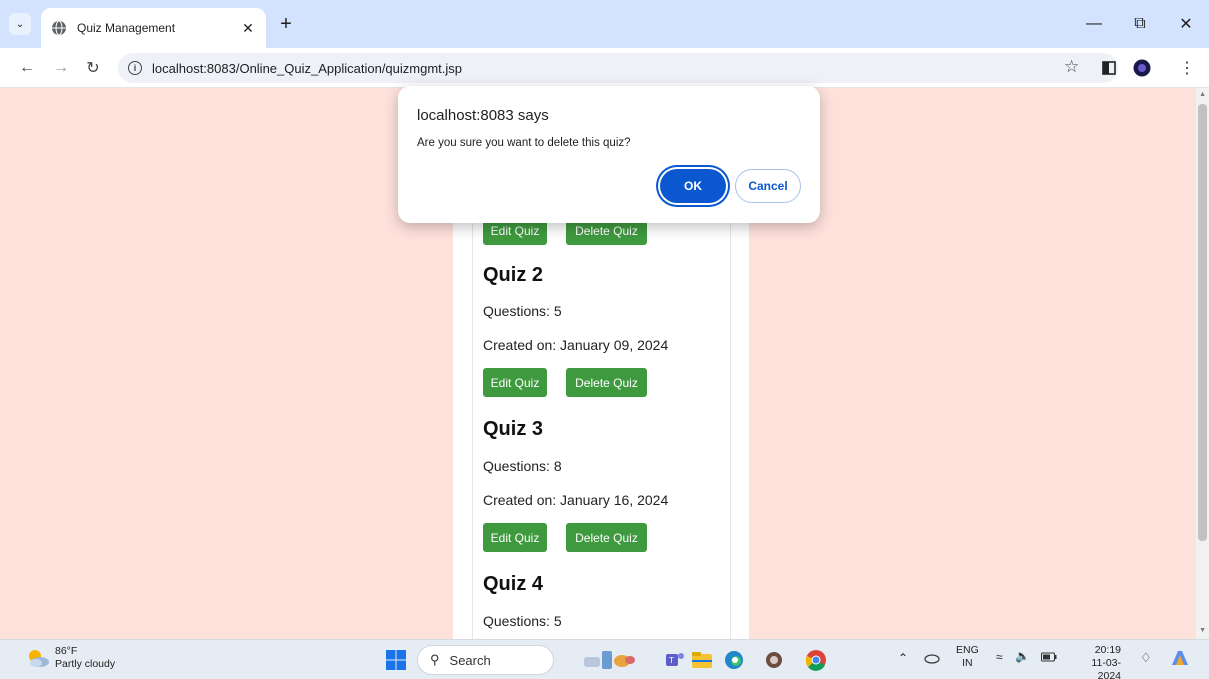  I want to click on tab-quiz-management: Quiz Management ✕, so click(153, 28).